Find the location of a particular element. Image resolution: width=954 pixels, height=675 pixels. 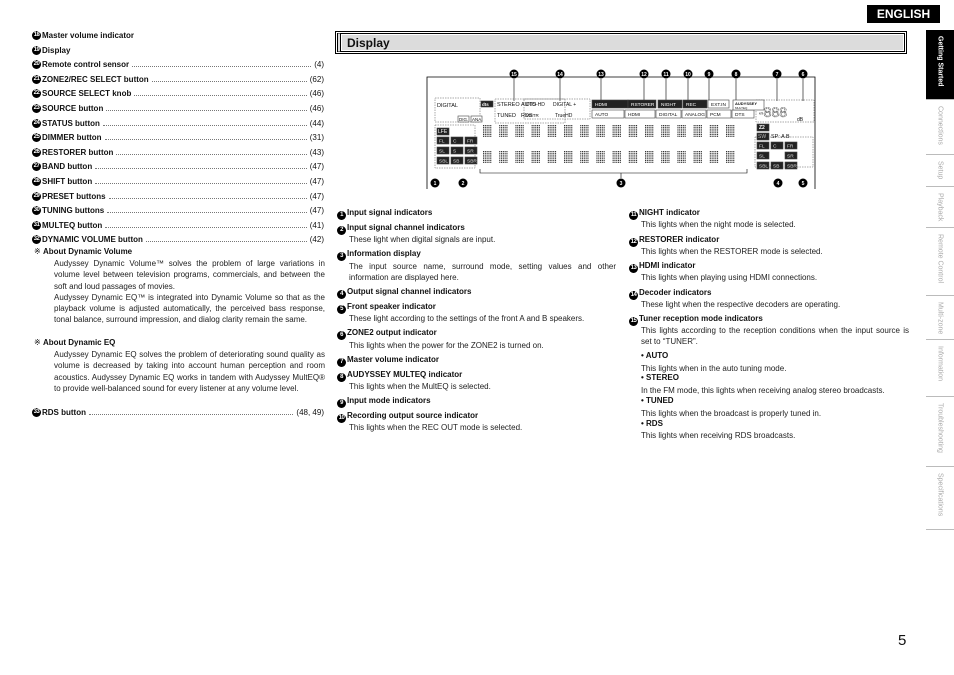

page-reference: (41) is located at coordinates (316, 225).